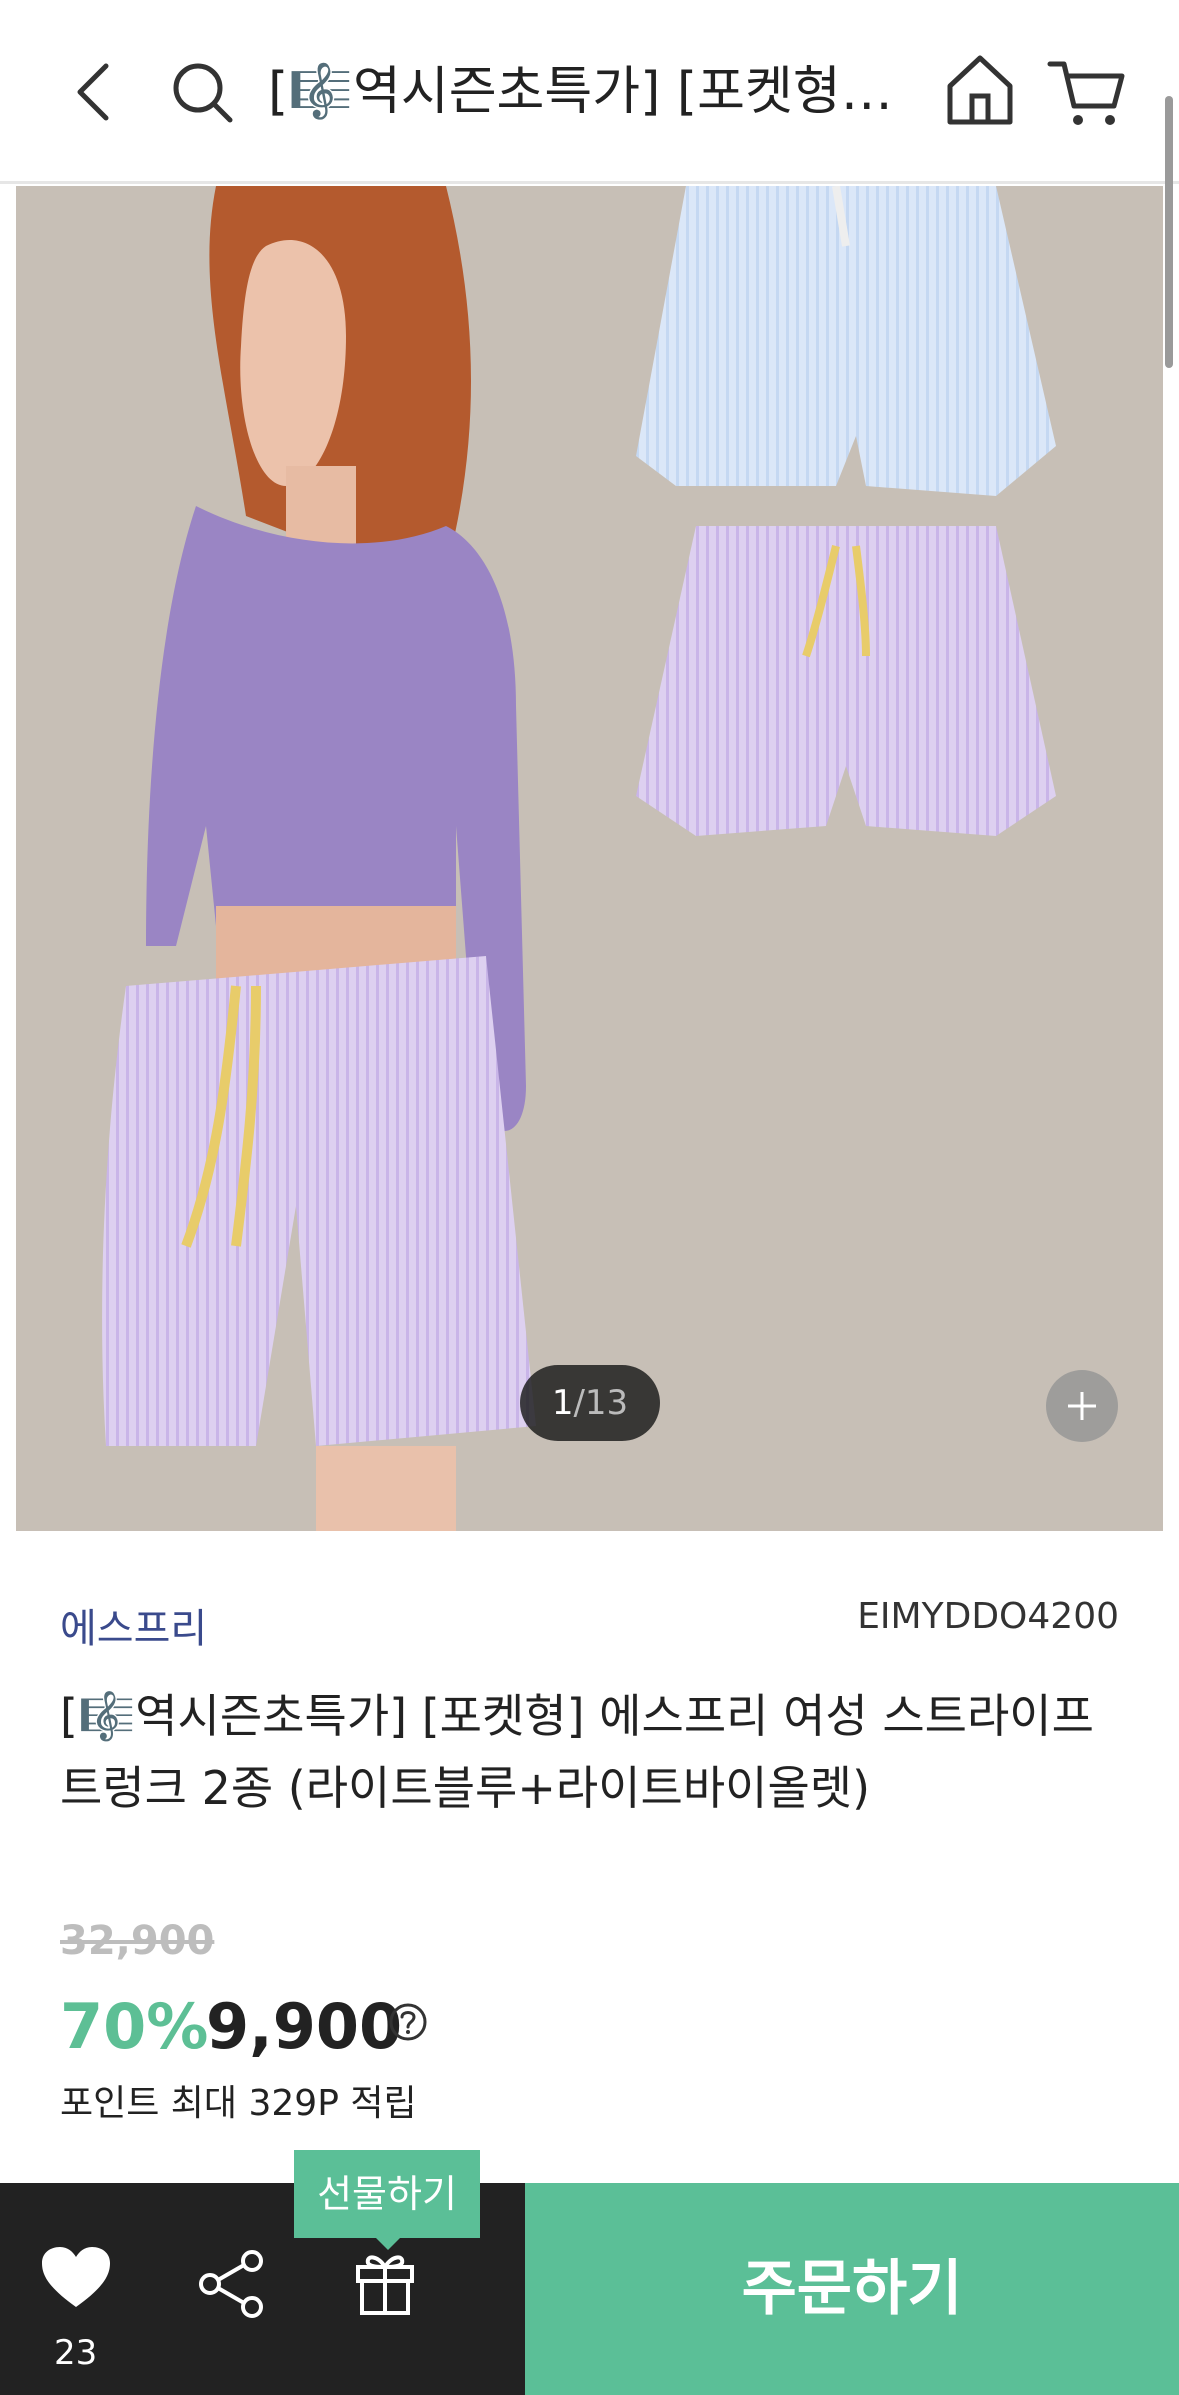  What do you see at coordinates (387, 2194) in the screenshot?
I see `gift-tooltip: 선물하기` at bounding box center [387, 2194].